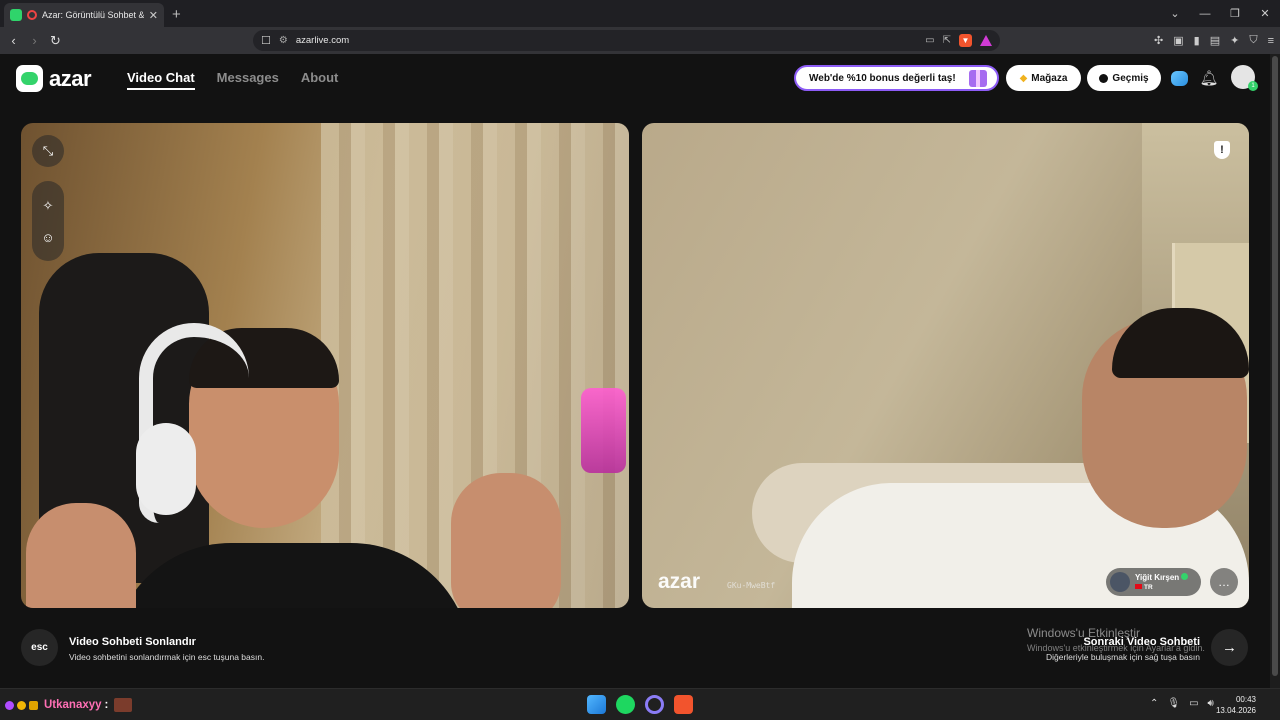 Image resolution: width=1280 pixels, height=720 pixels. I want to click on restore-icon: ❐, so click(1235, 13).